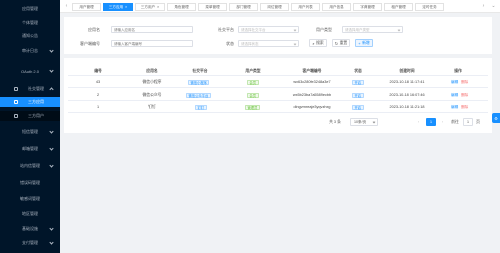  What do you see at coordinates (478, 121) in the screenshot?
I see `page-suffix: 页` at bounding box center [478, 121].